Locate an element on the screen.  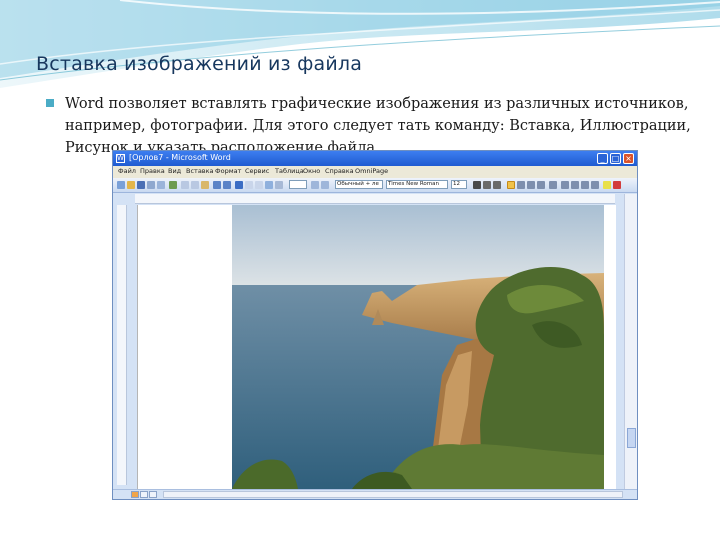
word-toolbar: Обычный + ле Times New Roman 12 is located at coordinates (375, 185).